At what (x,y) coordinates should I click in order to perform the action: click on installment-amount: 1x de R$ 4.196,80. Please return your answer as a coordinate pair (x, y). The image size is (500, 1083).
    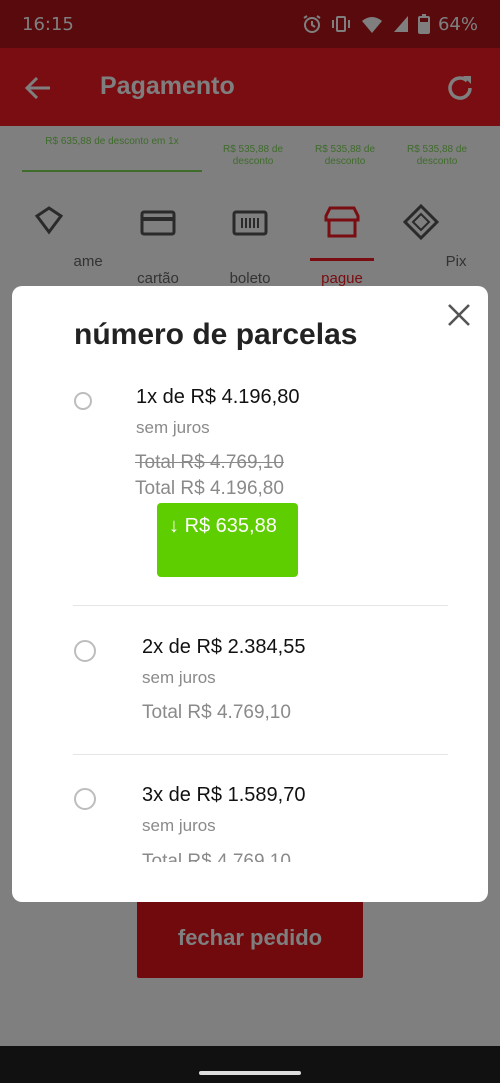
    Looking at the image, I should click on (218, 397).